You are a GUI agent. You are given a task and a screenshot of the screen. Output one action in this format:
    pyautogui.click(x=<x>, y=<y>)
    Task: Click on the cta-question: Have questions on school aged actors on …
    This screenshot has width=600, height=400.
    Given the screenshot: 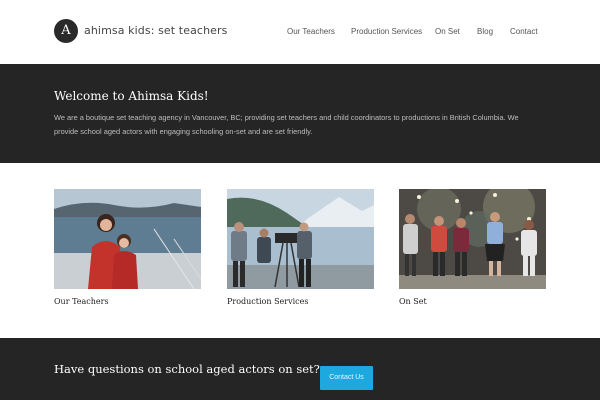 What is the action you would take?
    pyautogui.click(x=187, y=369)
    